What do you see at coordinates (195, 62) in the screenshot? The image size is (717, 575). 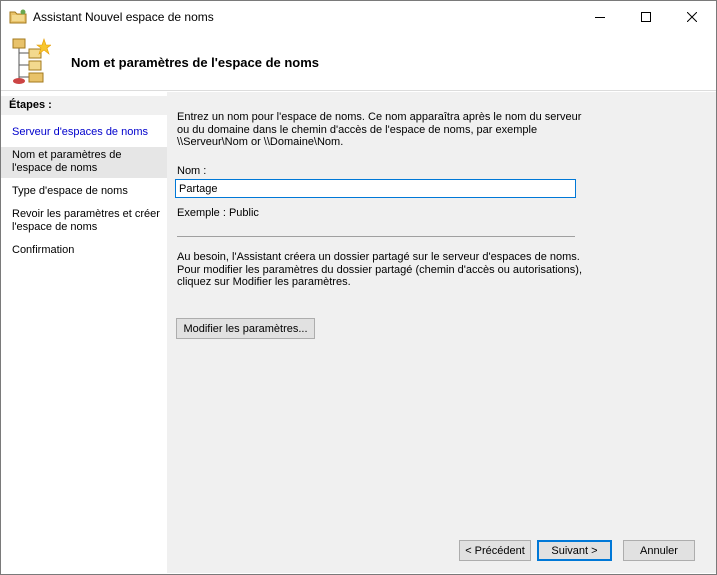 I see `page-title: Nom et paramètres de l'espace de noms` at bounding box center [195, 62].